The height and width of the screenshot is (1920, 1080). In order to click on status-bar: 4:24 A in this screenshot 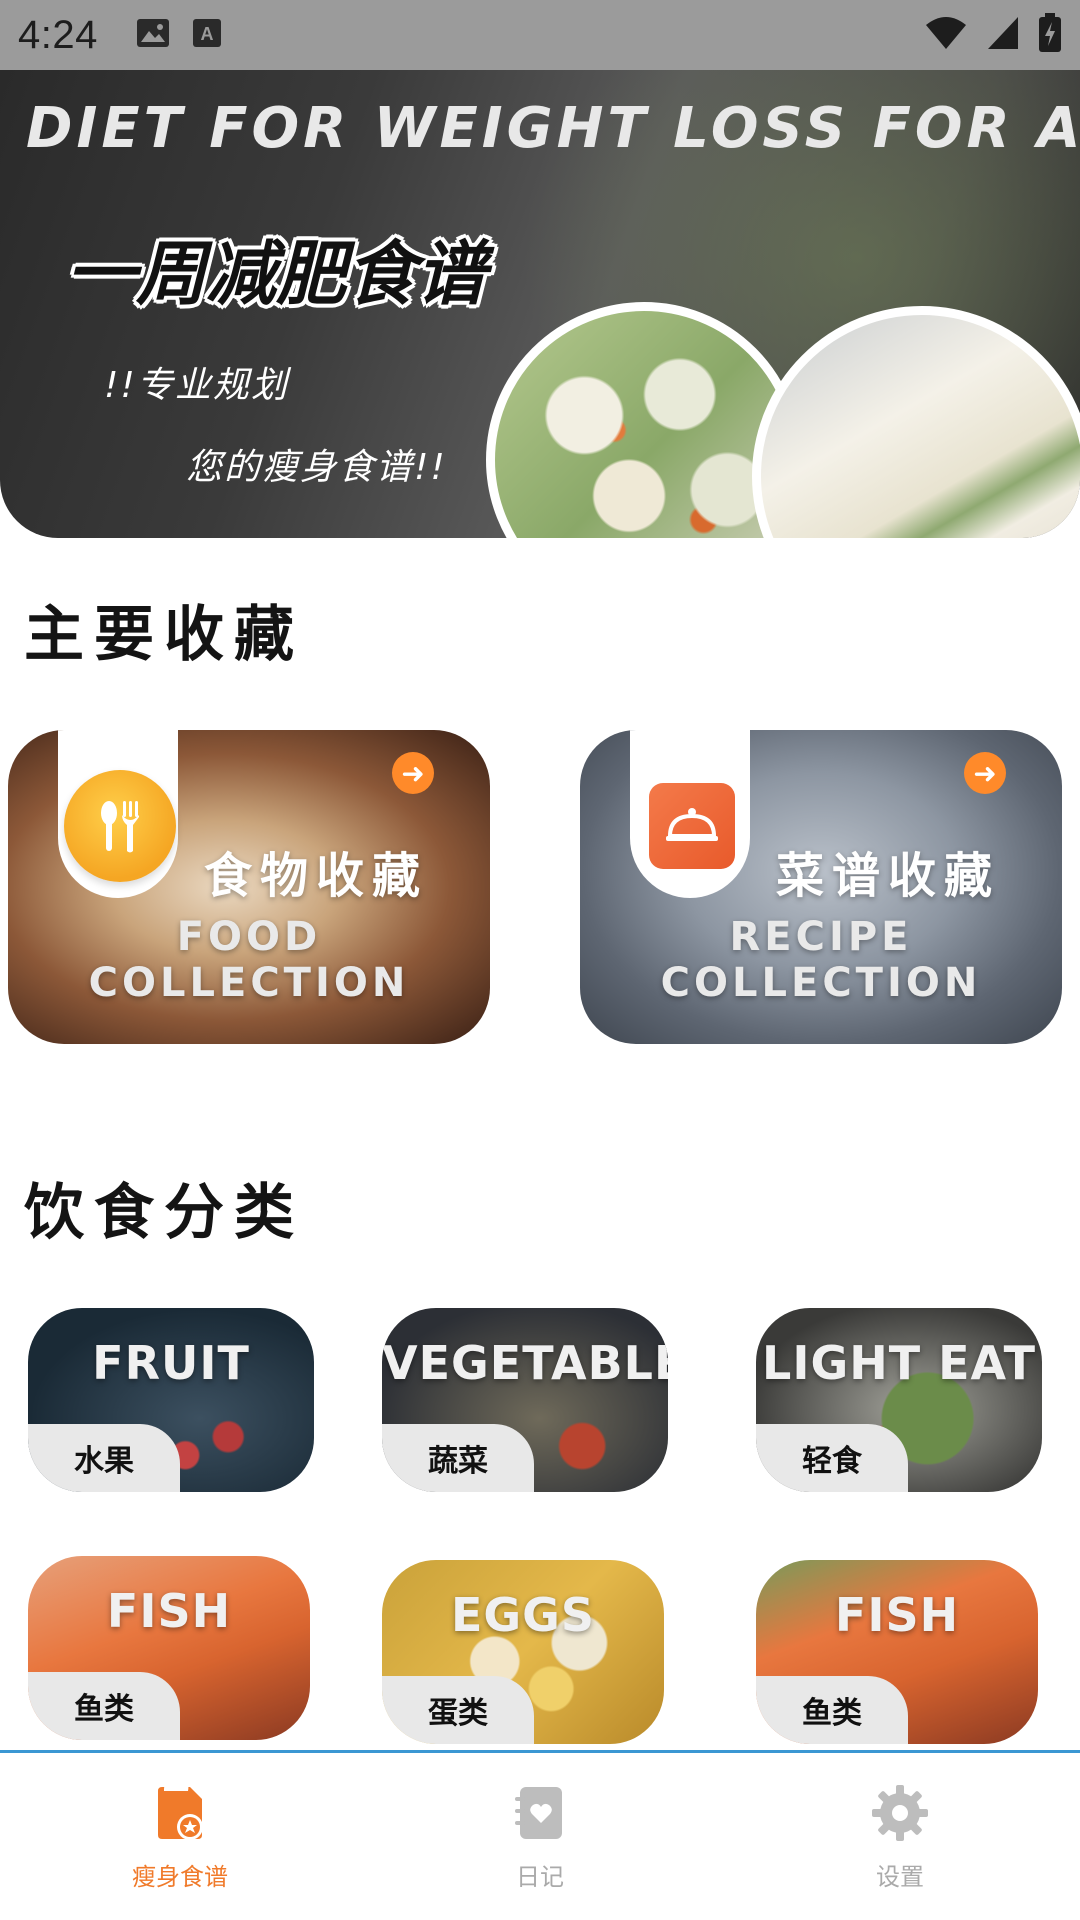, I will do `click(540, 35)`.